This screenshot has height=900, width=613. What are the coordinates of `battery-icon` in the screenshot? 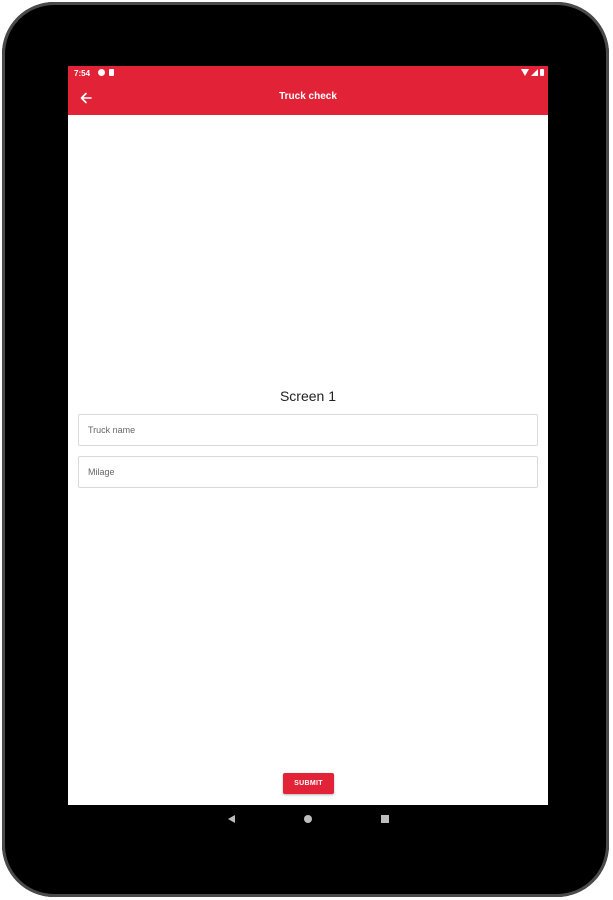 It's located at (542, 72).